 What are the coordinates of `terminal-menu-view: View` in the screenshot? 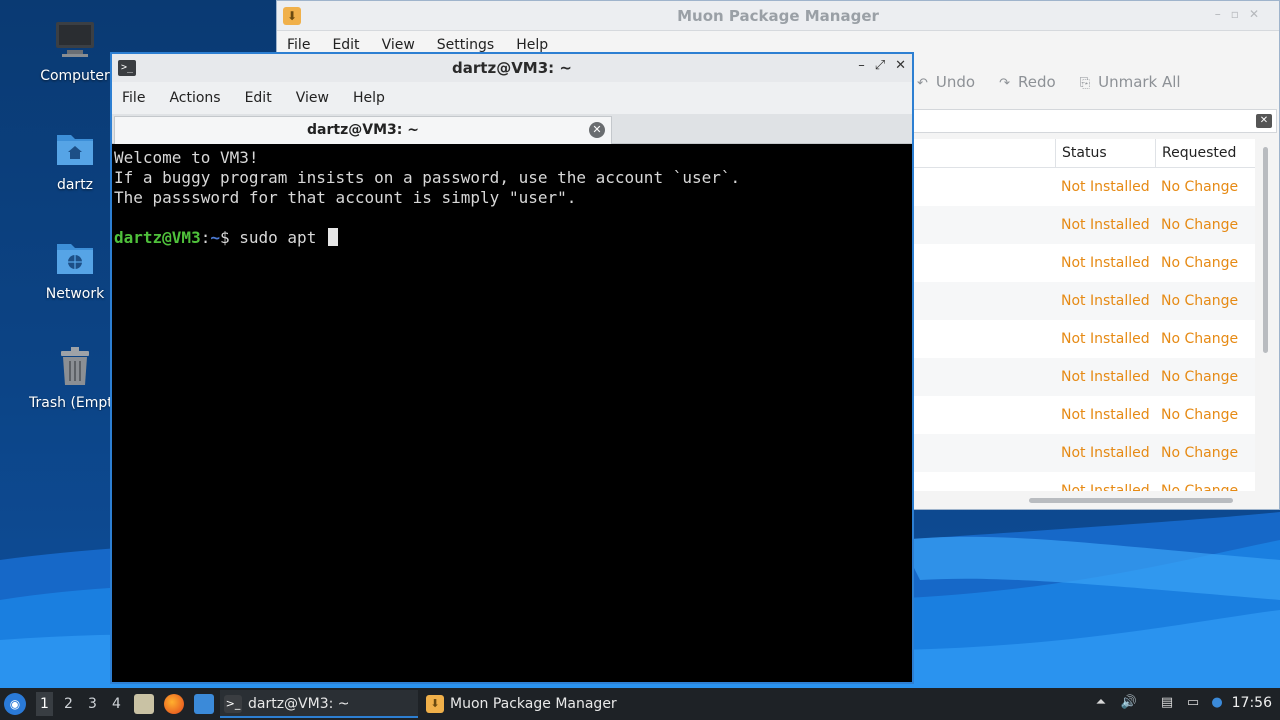 It's located at (312, 98).